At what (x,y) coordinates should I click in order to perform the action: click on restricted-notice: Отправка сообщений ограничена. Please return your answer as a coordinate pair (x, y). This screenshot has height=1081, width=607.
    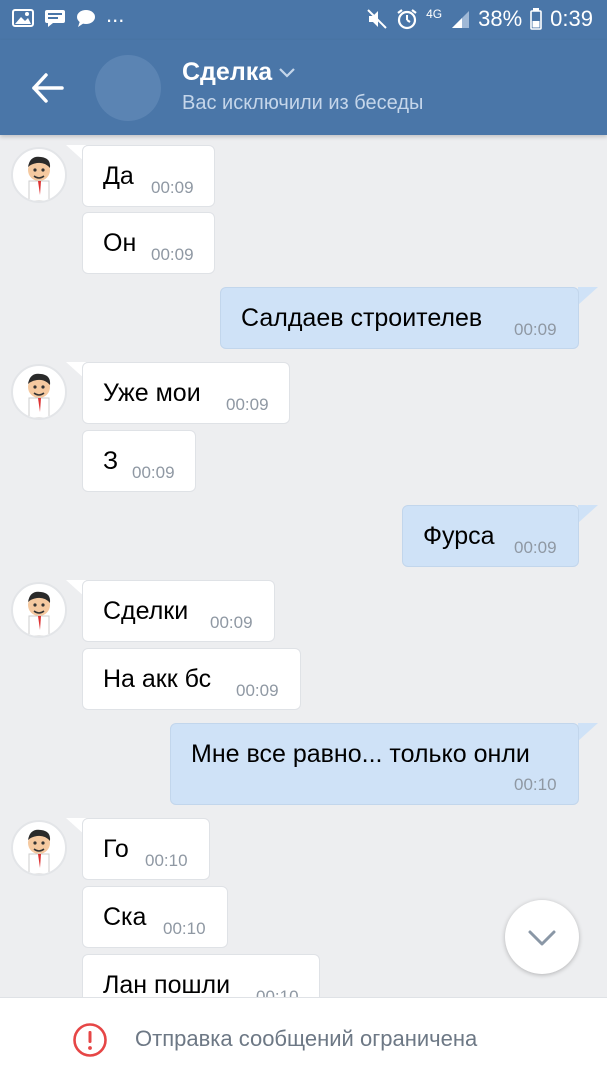
    Looking at the image, I should click on (306, 1038).